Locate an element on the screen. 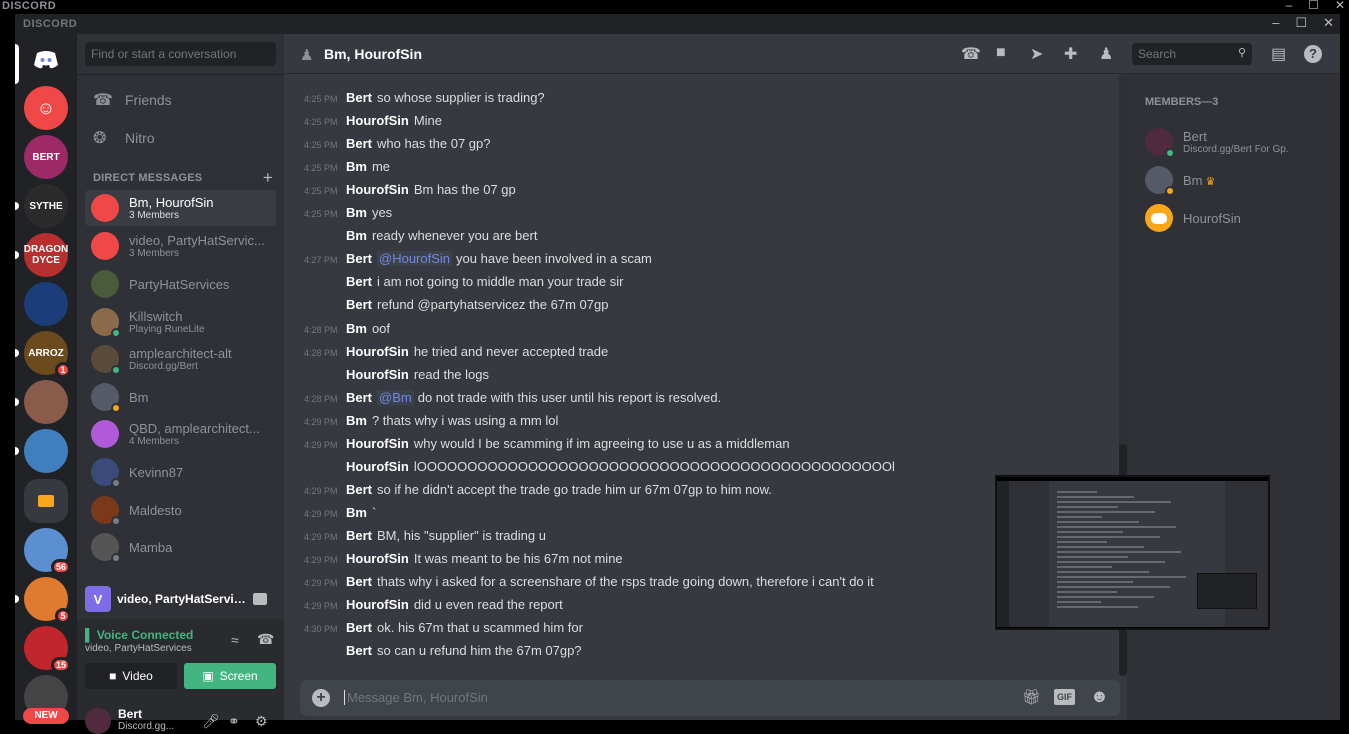 The height and width of the screenshot is (734, 1349). create-dm-button: + is located at coordinates (268, 178).